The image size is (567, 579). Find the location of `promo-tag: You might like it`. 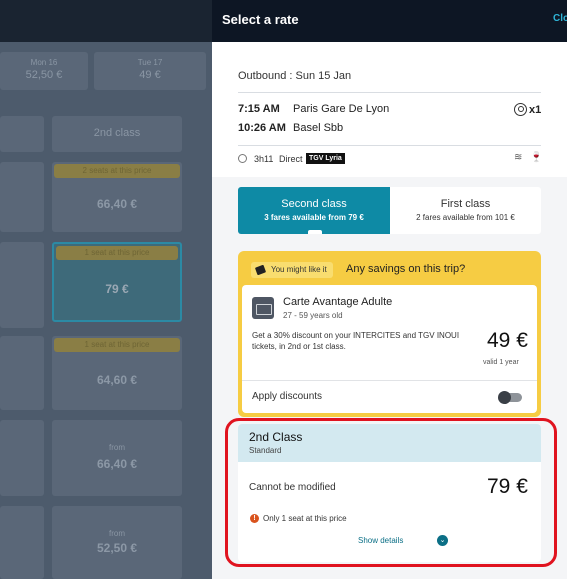

promo-tag: You might like it is located at coordinates (292, 270).